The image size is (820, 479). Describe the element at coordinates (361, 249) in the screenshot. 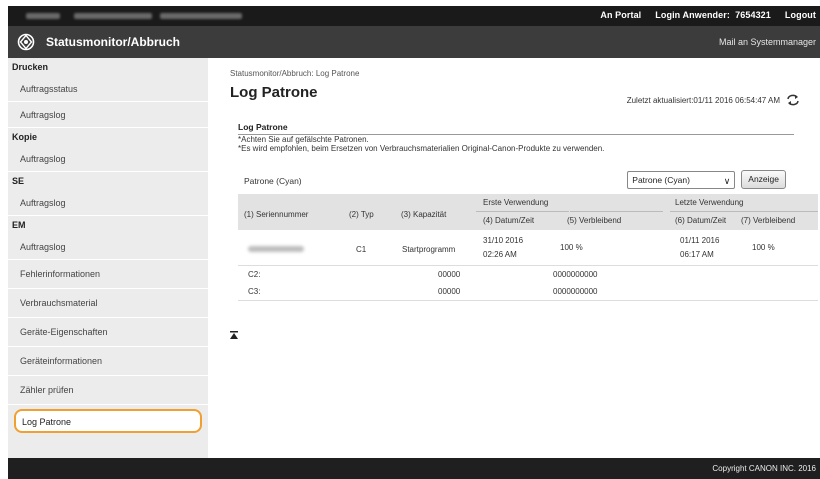

I see `cell-type: C1` at that location.